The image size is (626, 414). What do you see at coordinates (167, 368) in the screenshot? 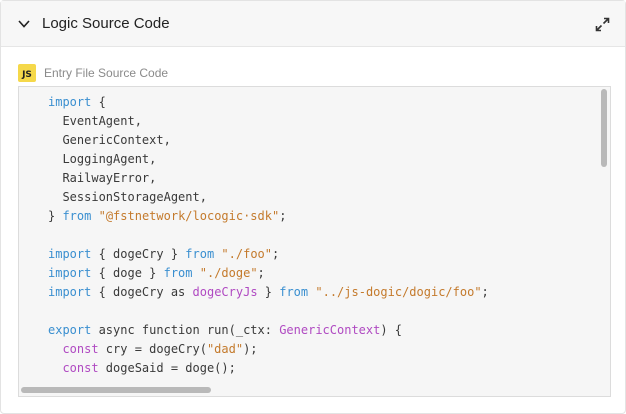
I see `code-token: dogeSaid = doge();` at bounding box center [167, 368].